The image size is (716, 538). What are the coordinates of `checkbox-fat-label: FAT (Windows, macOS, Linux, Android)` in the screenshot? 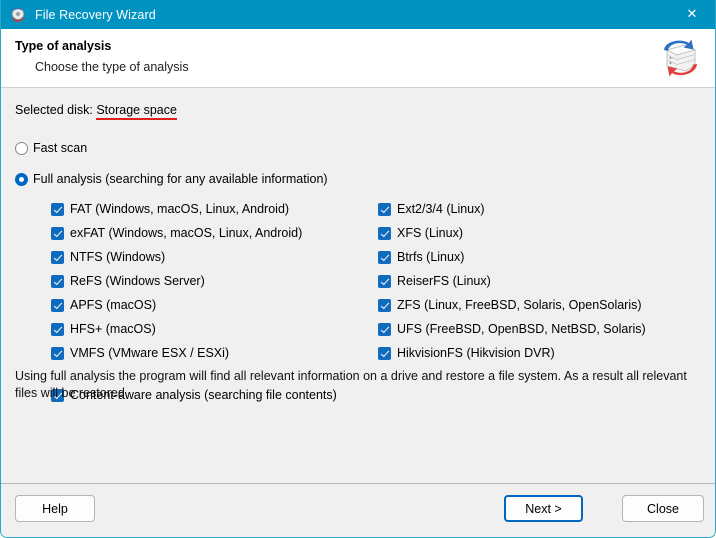 It's located at (180, 209).